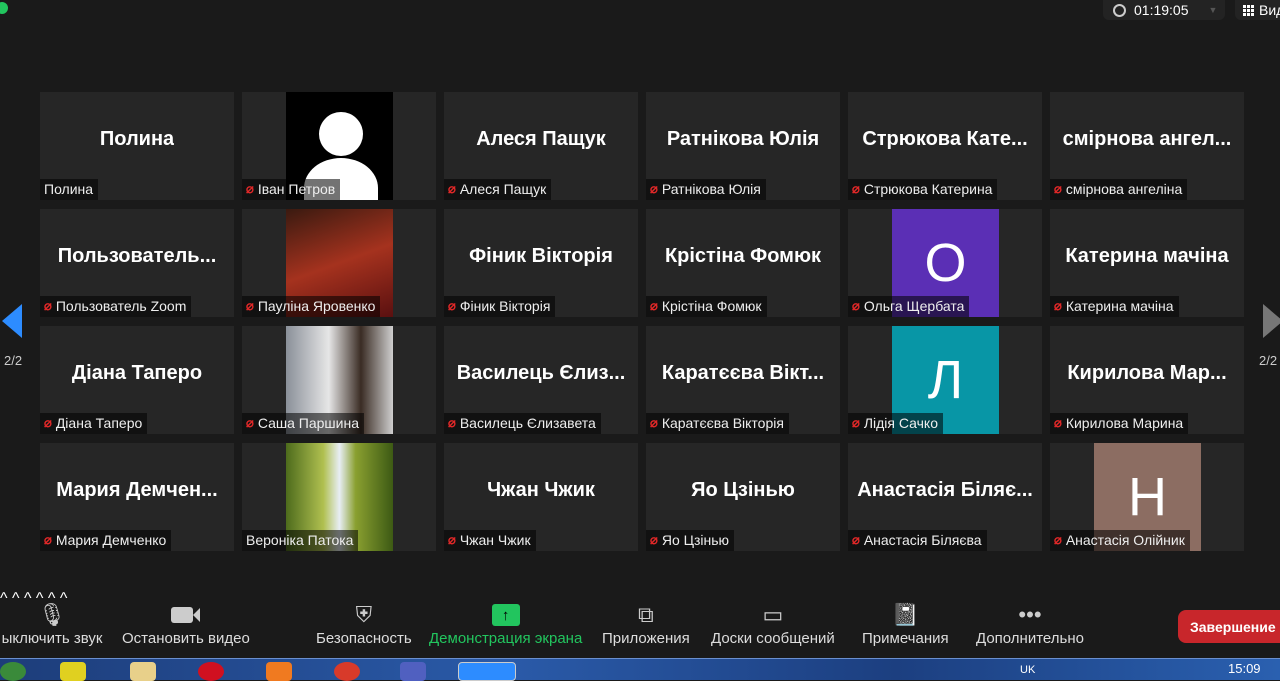  What do you see at coordinates (413, 671) in the screenshot?
I see `teams-icon` at bounding box center [413, 671].